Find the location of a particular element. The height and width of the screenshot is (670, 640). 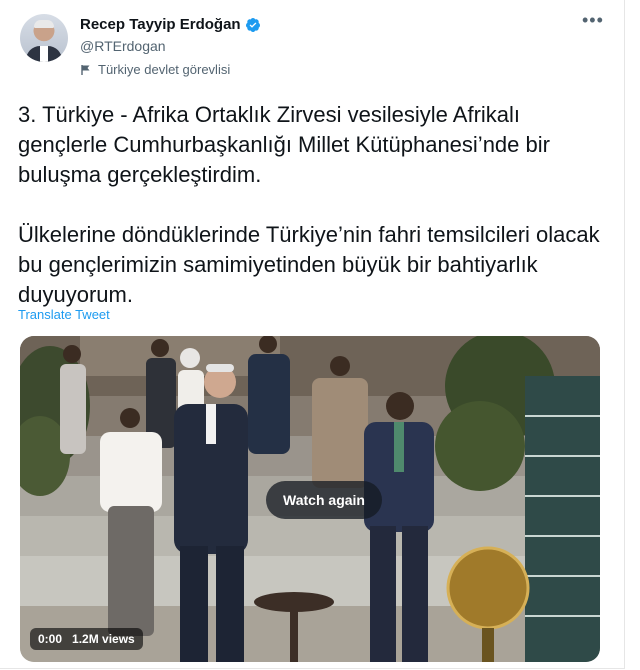

flag-icon is located at coordinates (85, 69).